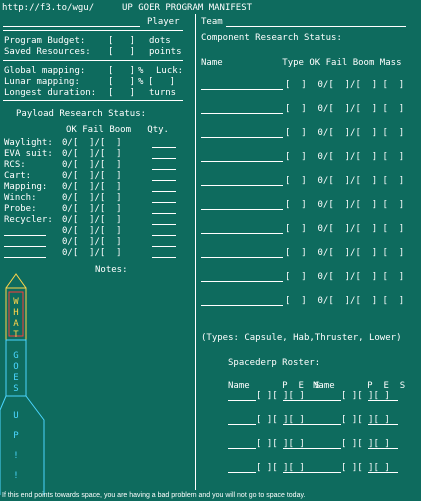  What do you see at coordinates (195, 252) in the screenshot?
I see `panel-separator` at bounding box center [195, 252].